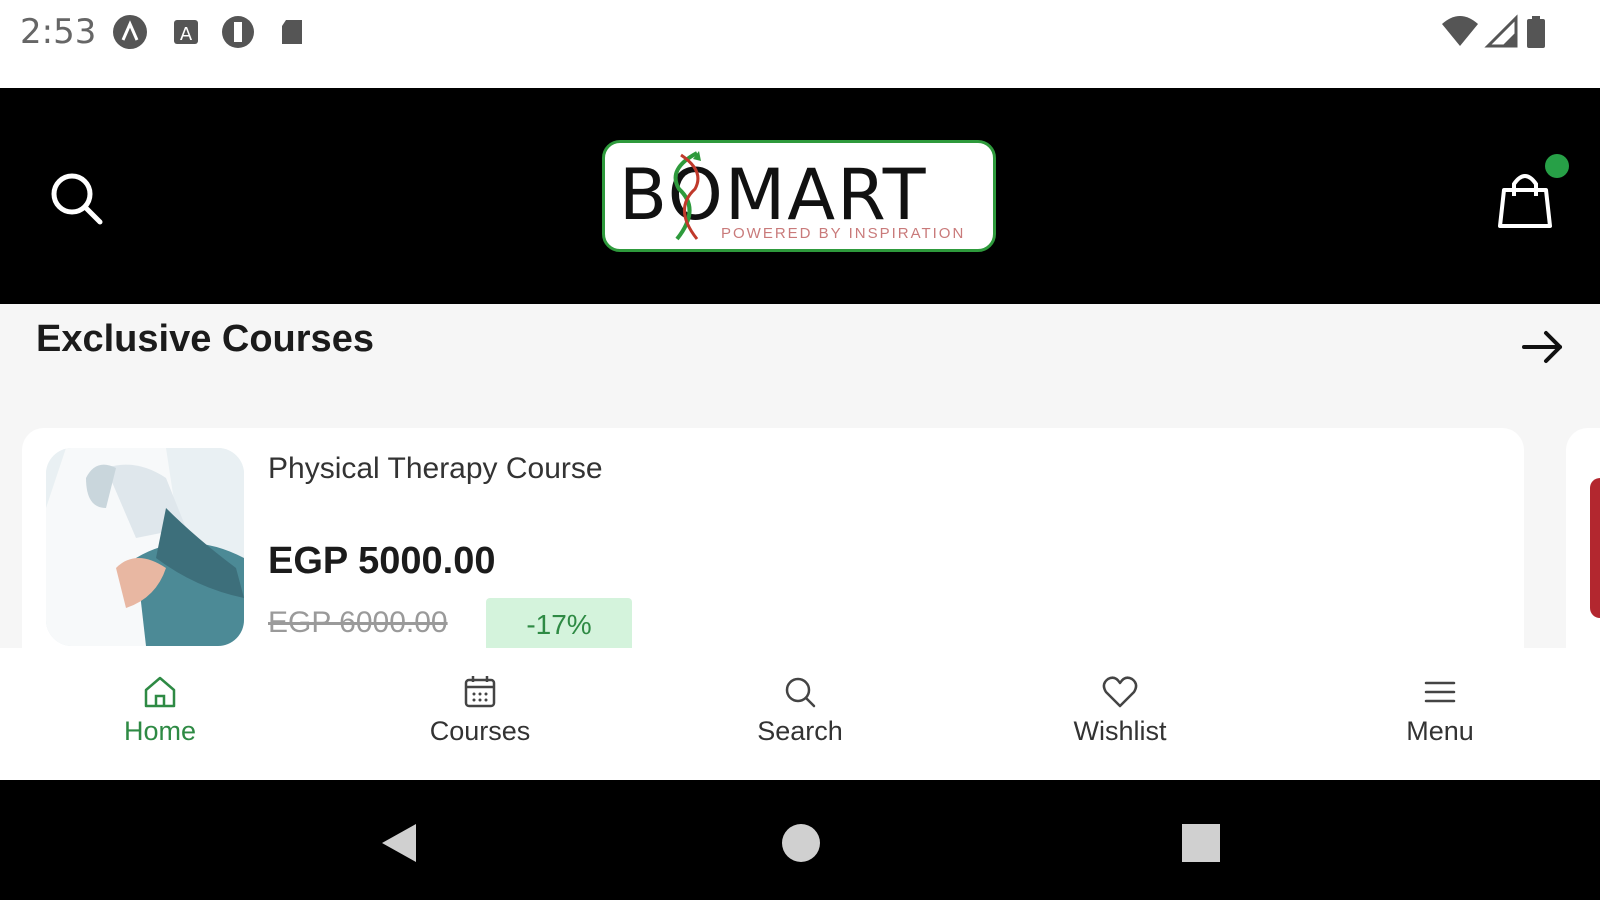 This screenshot has width=1600, height=900. I want to click on nav-courses: Courses, so click(480, 709).